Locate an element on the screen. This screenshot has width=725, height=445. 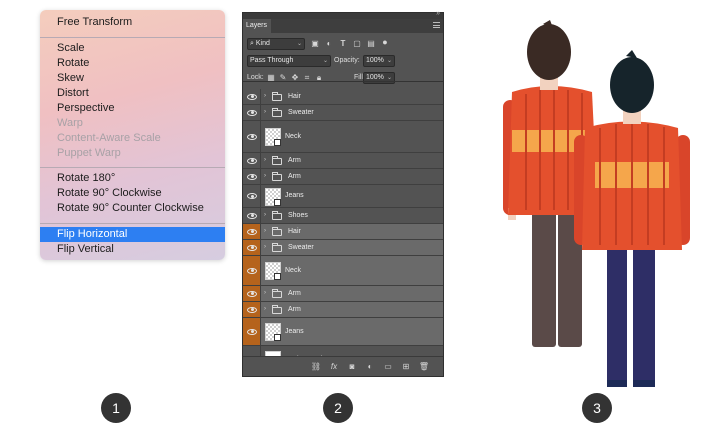
filter-kind-select: ⌕ Kind ⌄ is located at coordinates (276, 44).